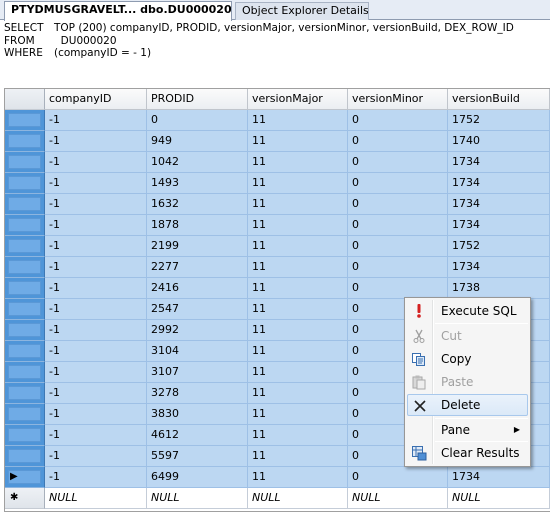 The width and height of the screenshot is (550, 515). I want to click on cell-prodid: 1042, so click(197, 162).